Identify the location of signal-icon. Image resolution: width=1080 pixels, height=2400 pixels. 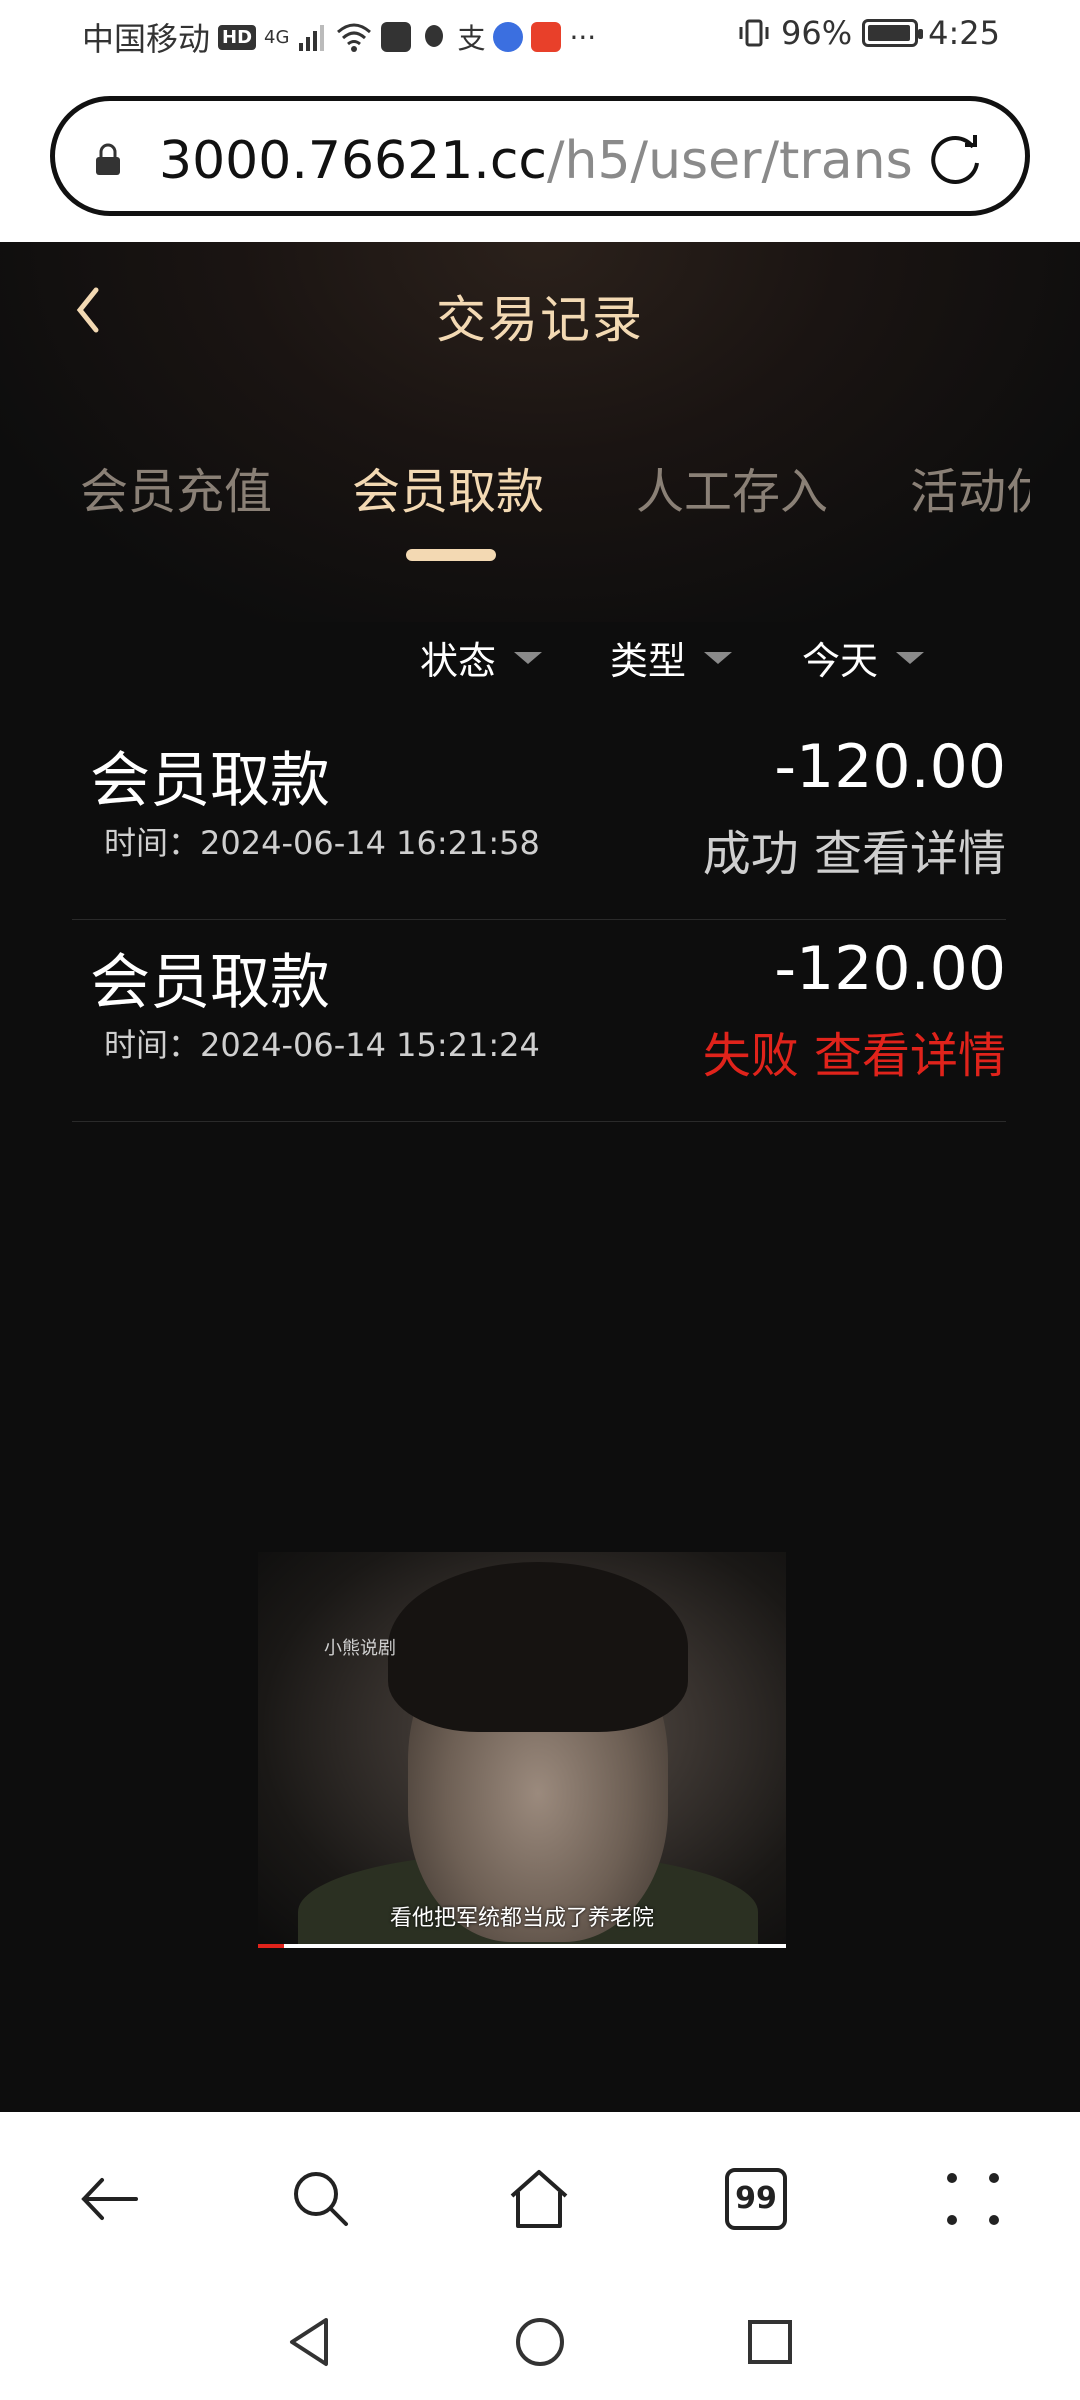
(312, 38).